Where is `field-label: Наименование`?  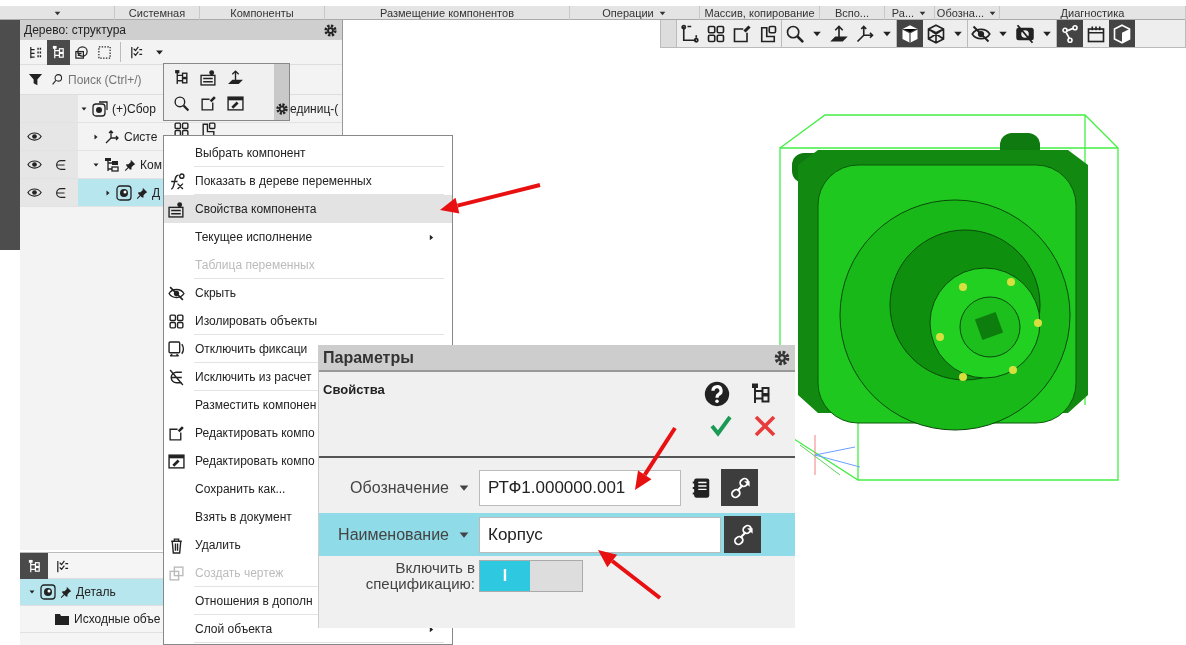 field-label: Наименование is located at coordinates (393, 534).